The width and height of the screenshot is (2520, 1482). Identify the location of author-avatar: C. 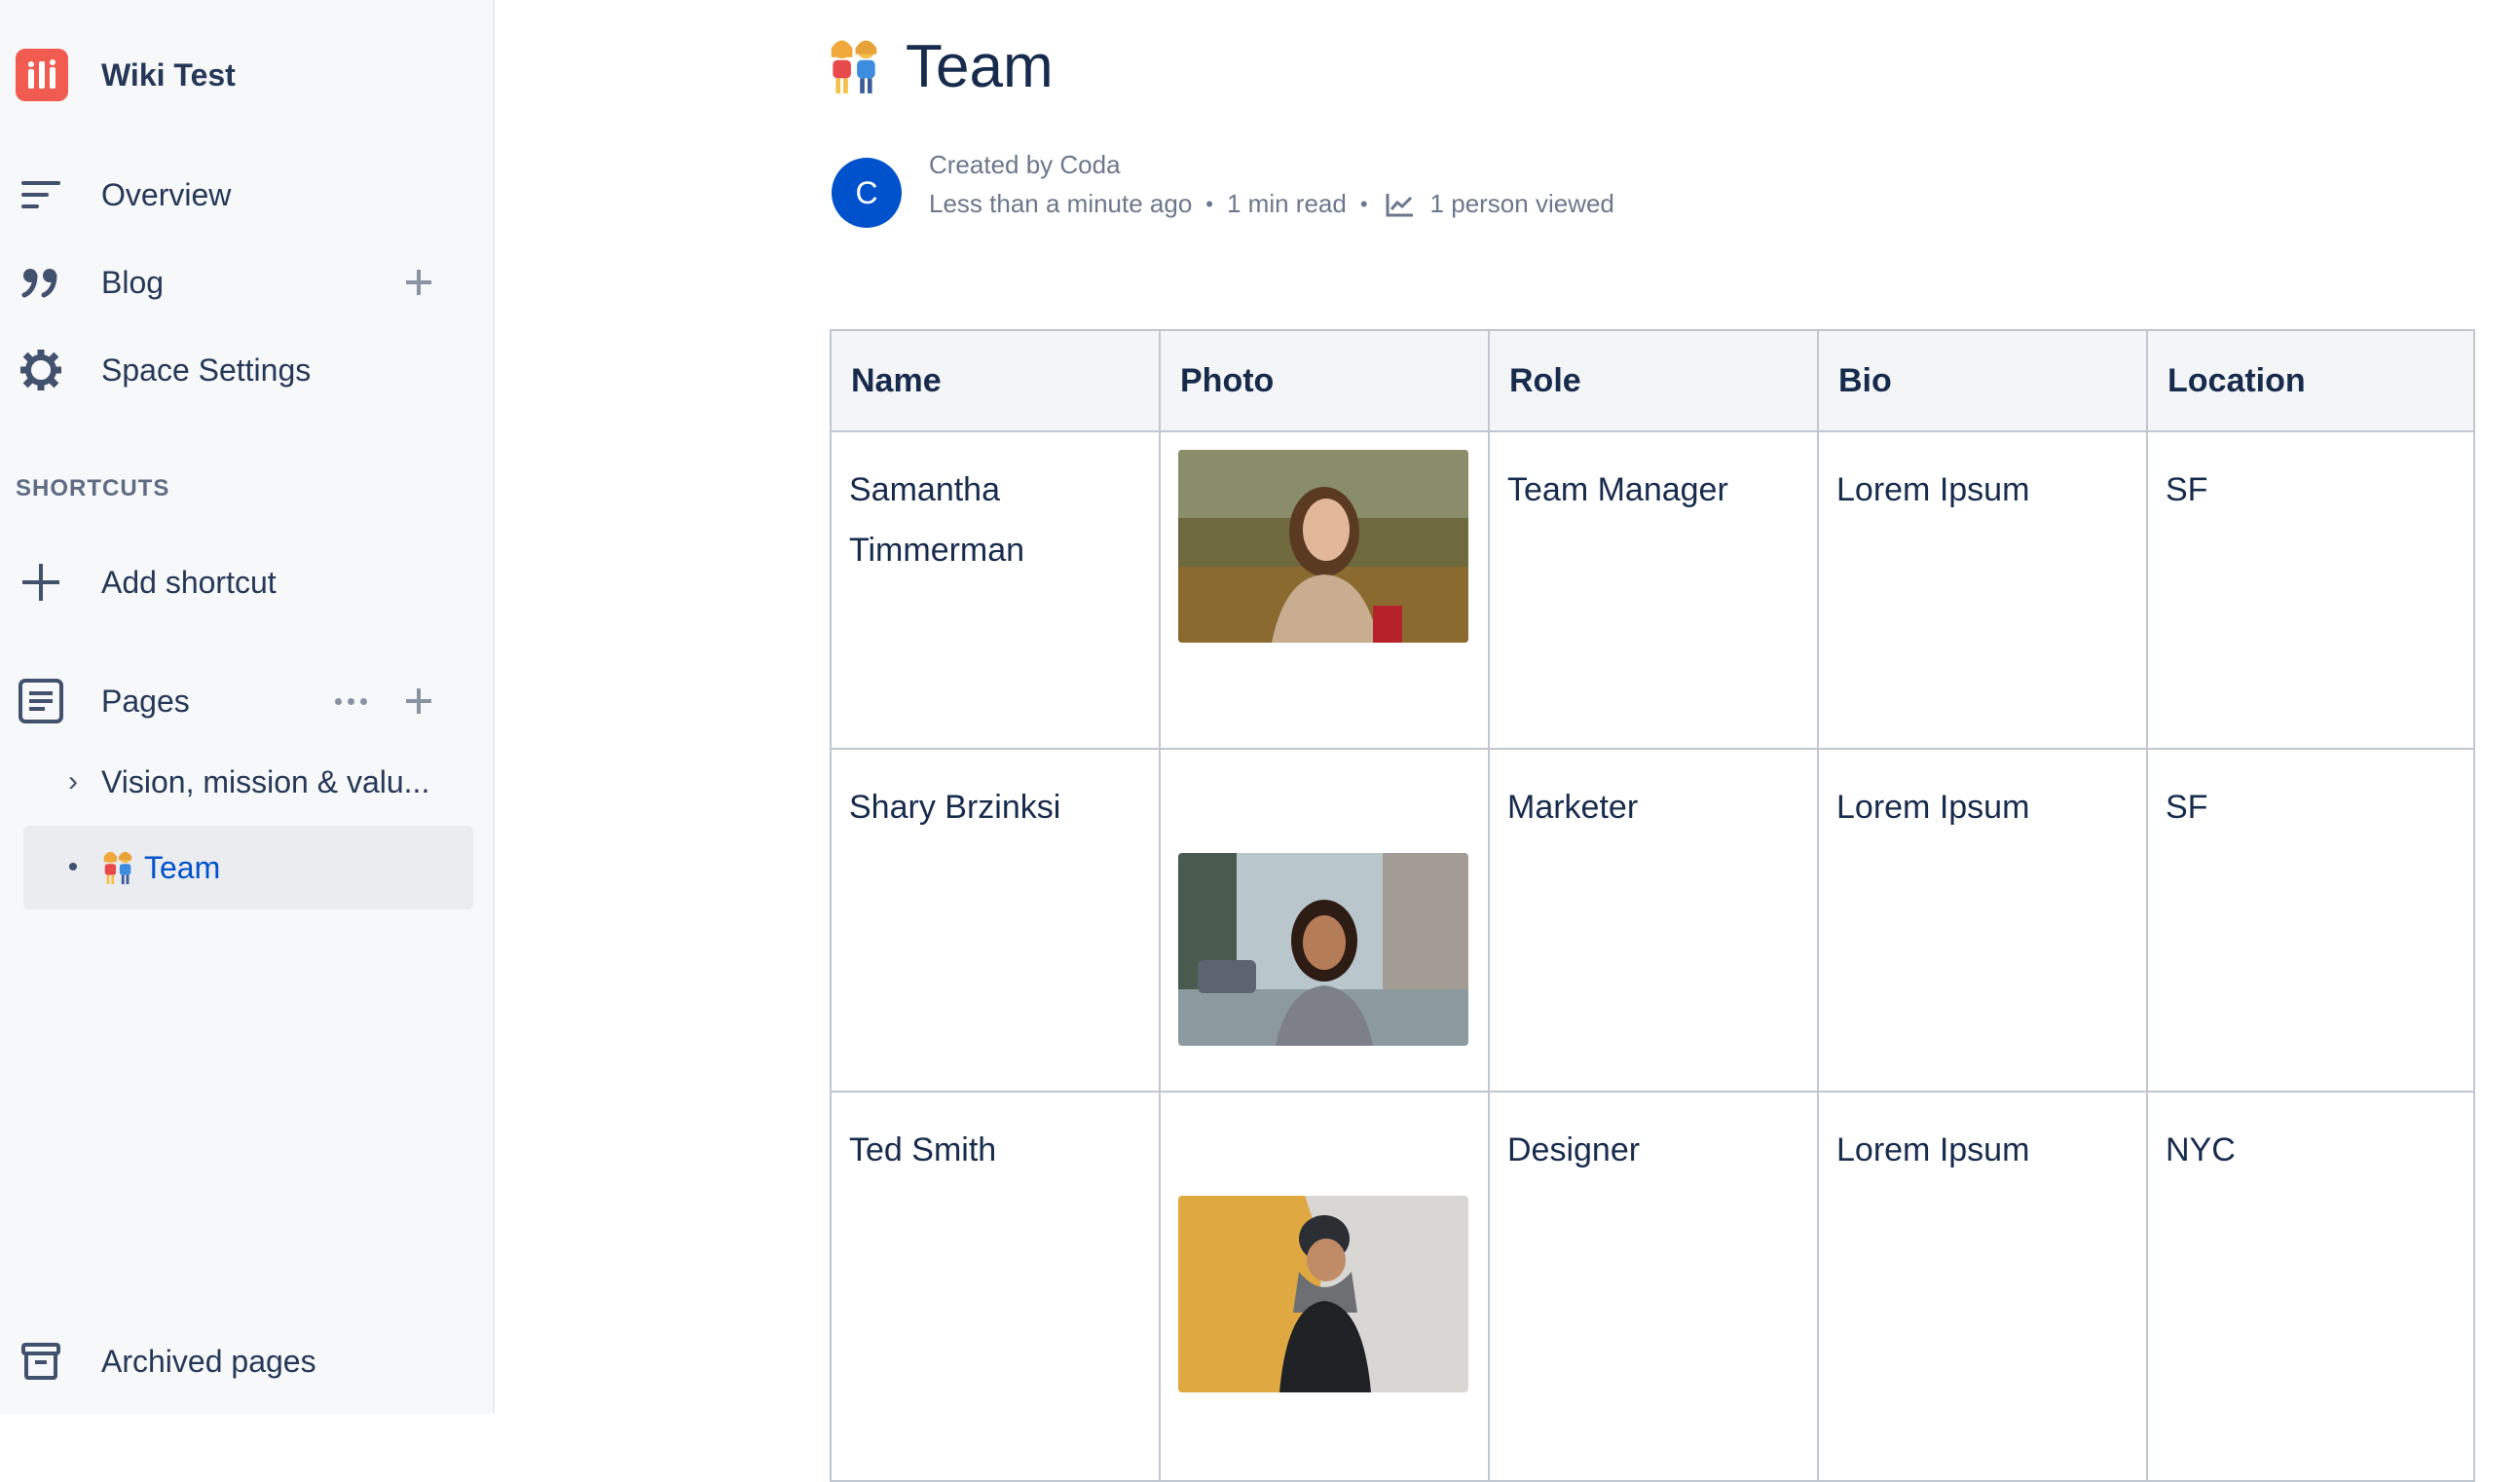
(867, 193).